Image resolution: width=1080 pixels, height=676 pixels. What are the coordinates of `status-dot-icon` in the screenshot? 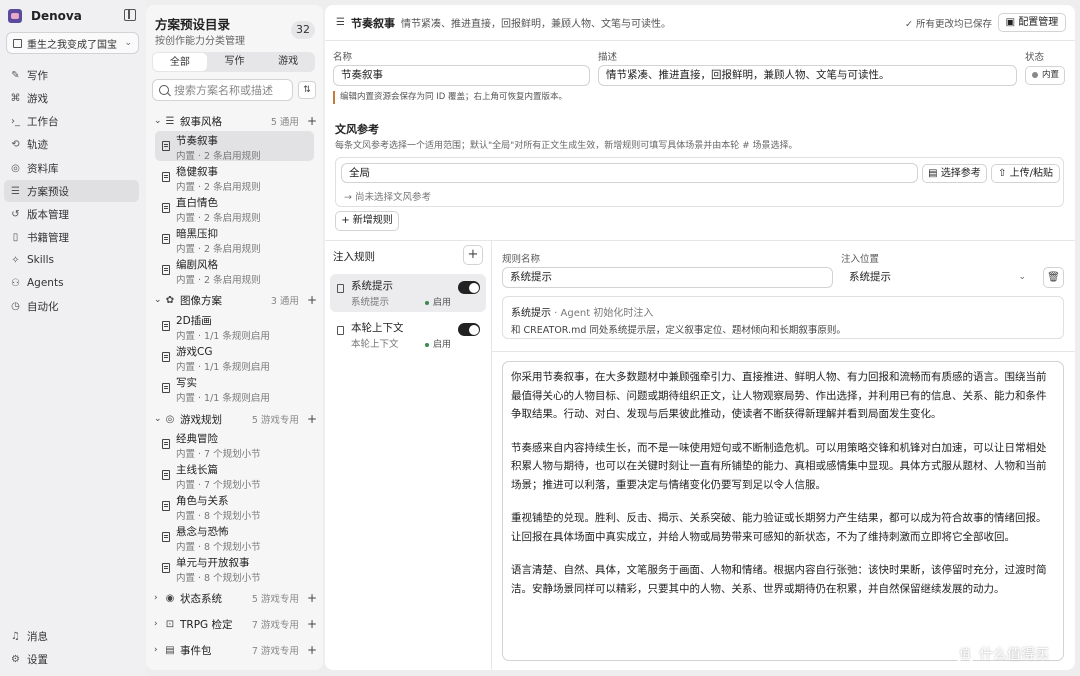 It's located at (1035, 74).